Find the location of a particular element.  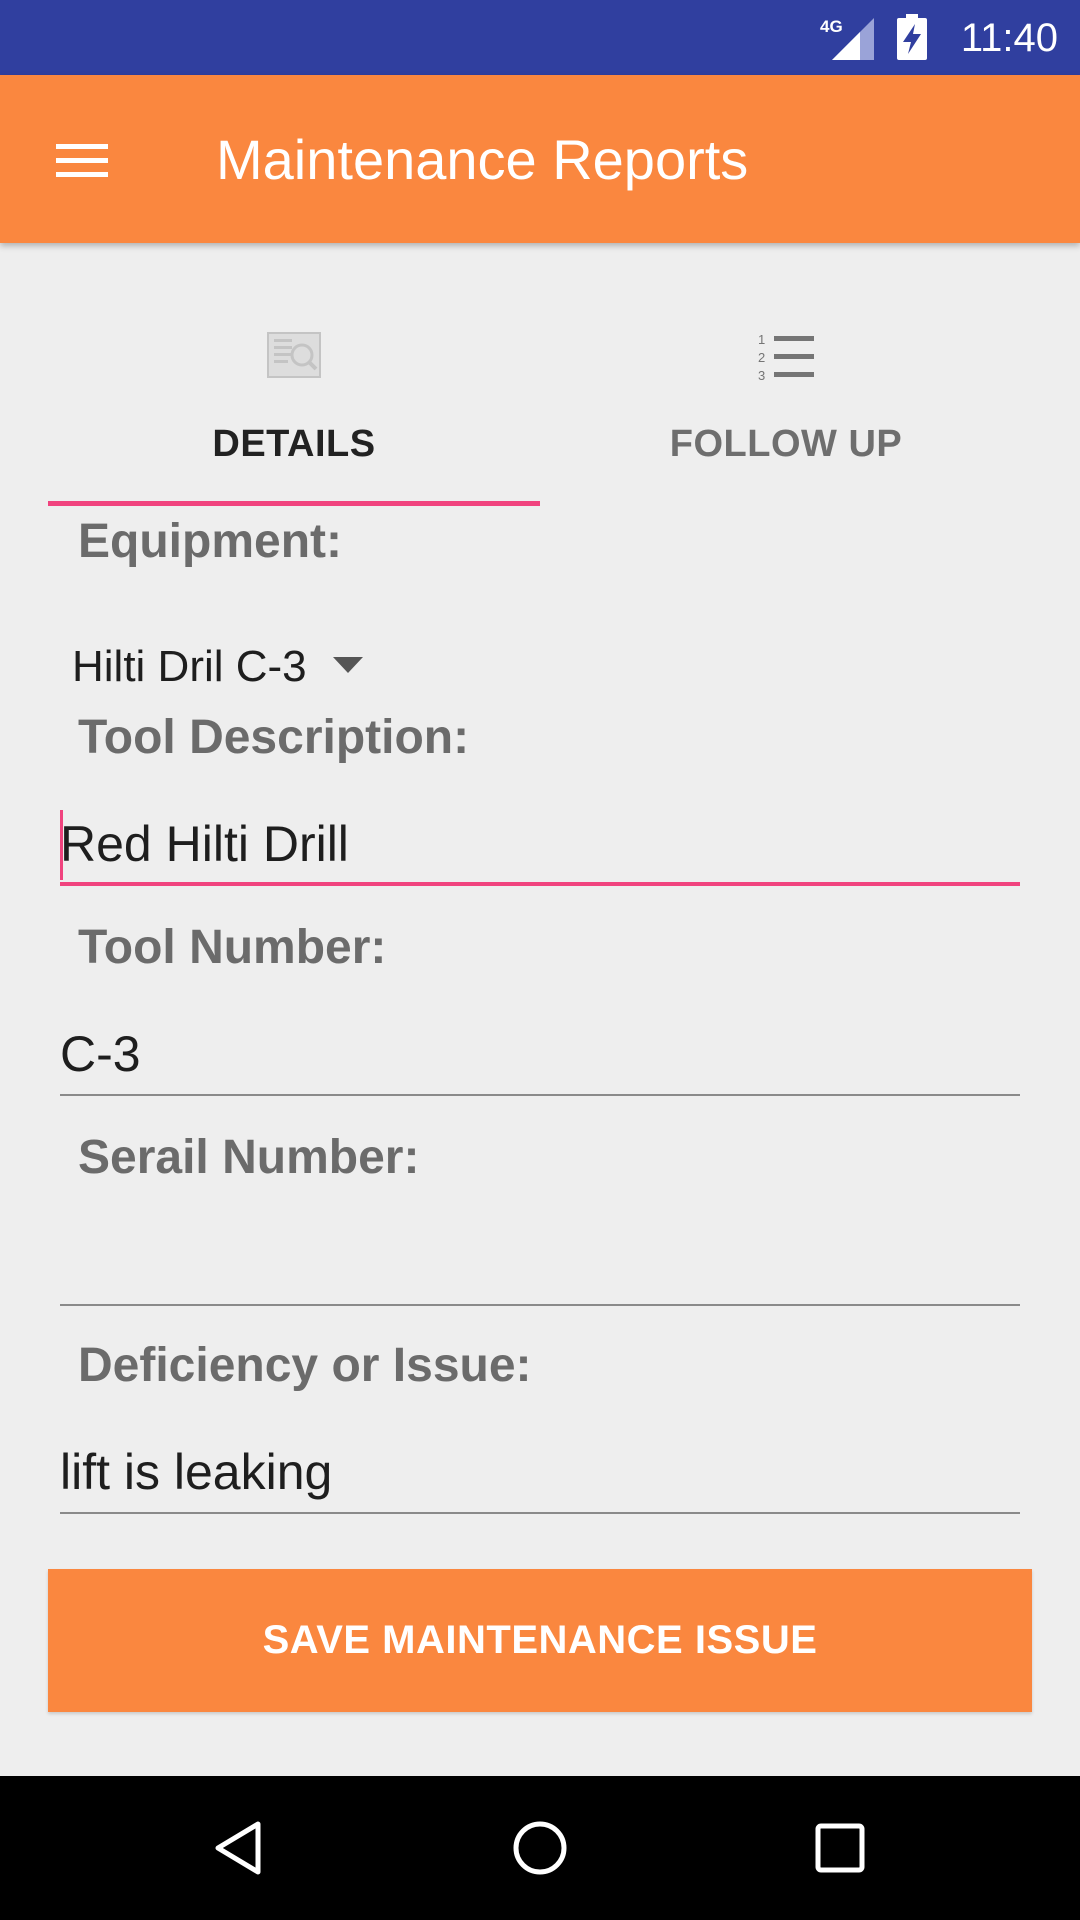

recent-apps-icon is located at coordinates (840, 1848).